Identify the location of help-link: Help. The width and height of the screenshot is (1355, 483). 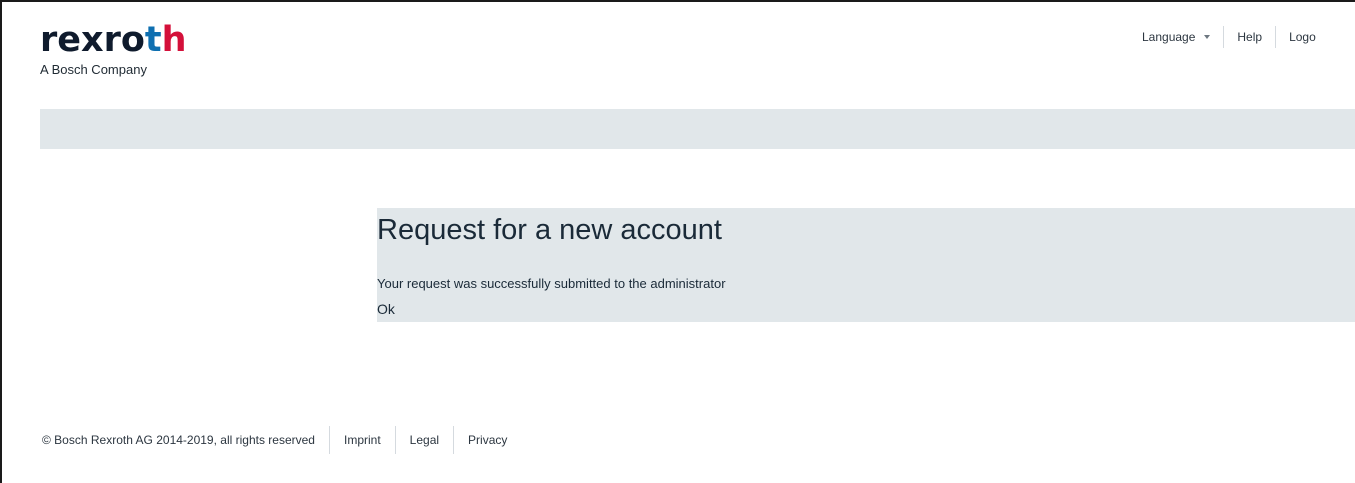
(1249, 37).